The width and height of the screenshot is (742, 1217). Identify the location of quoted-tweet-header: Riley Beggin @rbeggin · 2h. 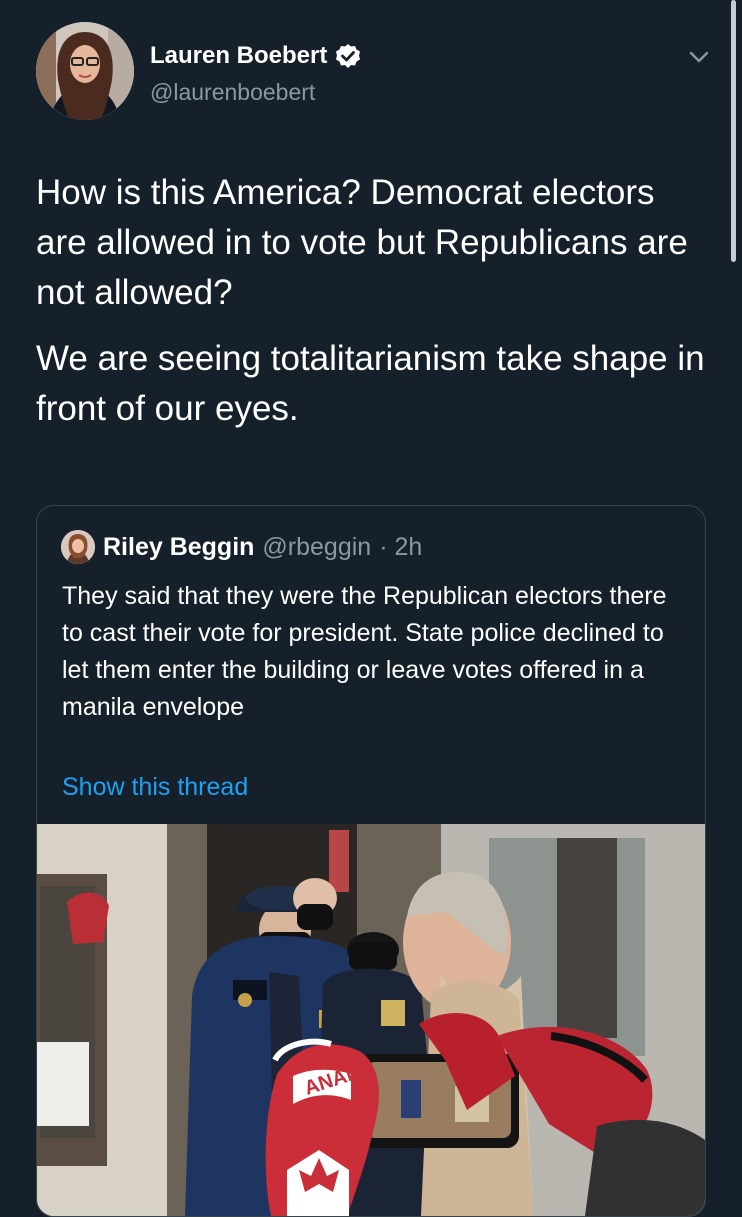
(241, 547).